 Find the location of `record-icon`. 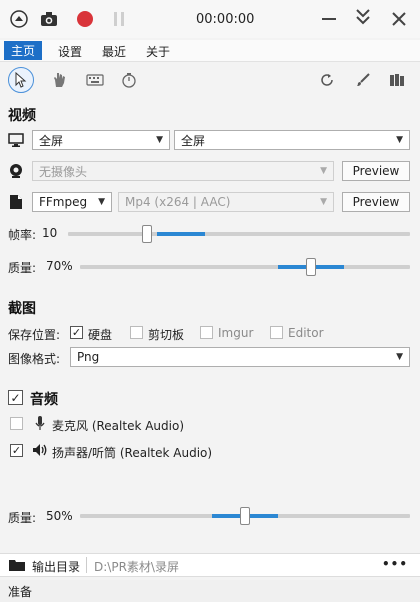

record-icon is located at coordinates (85, 19).